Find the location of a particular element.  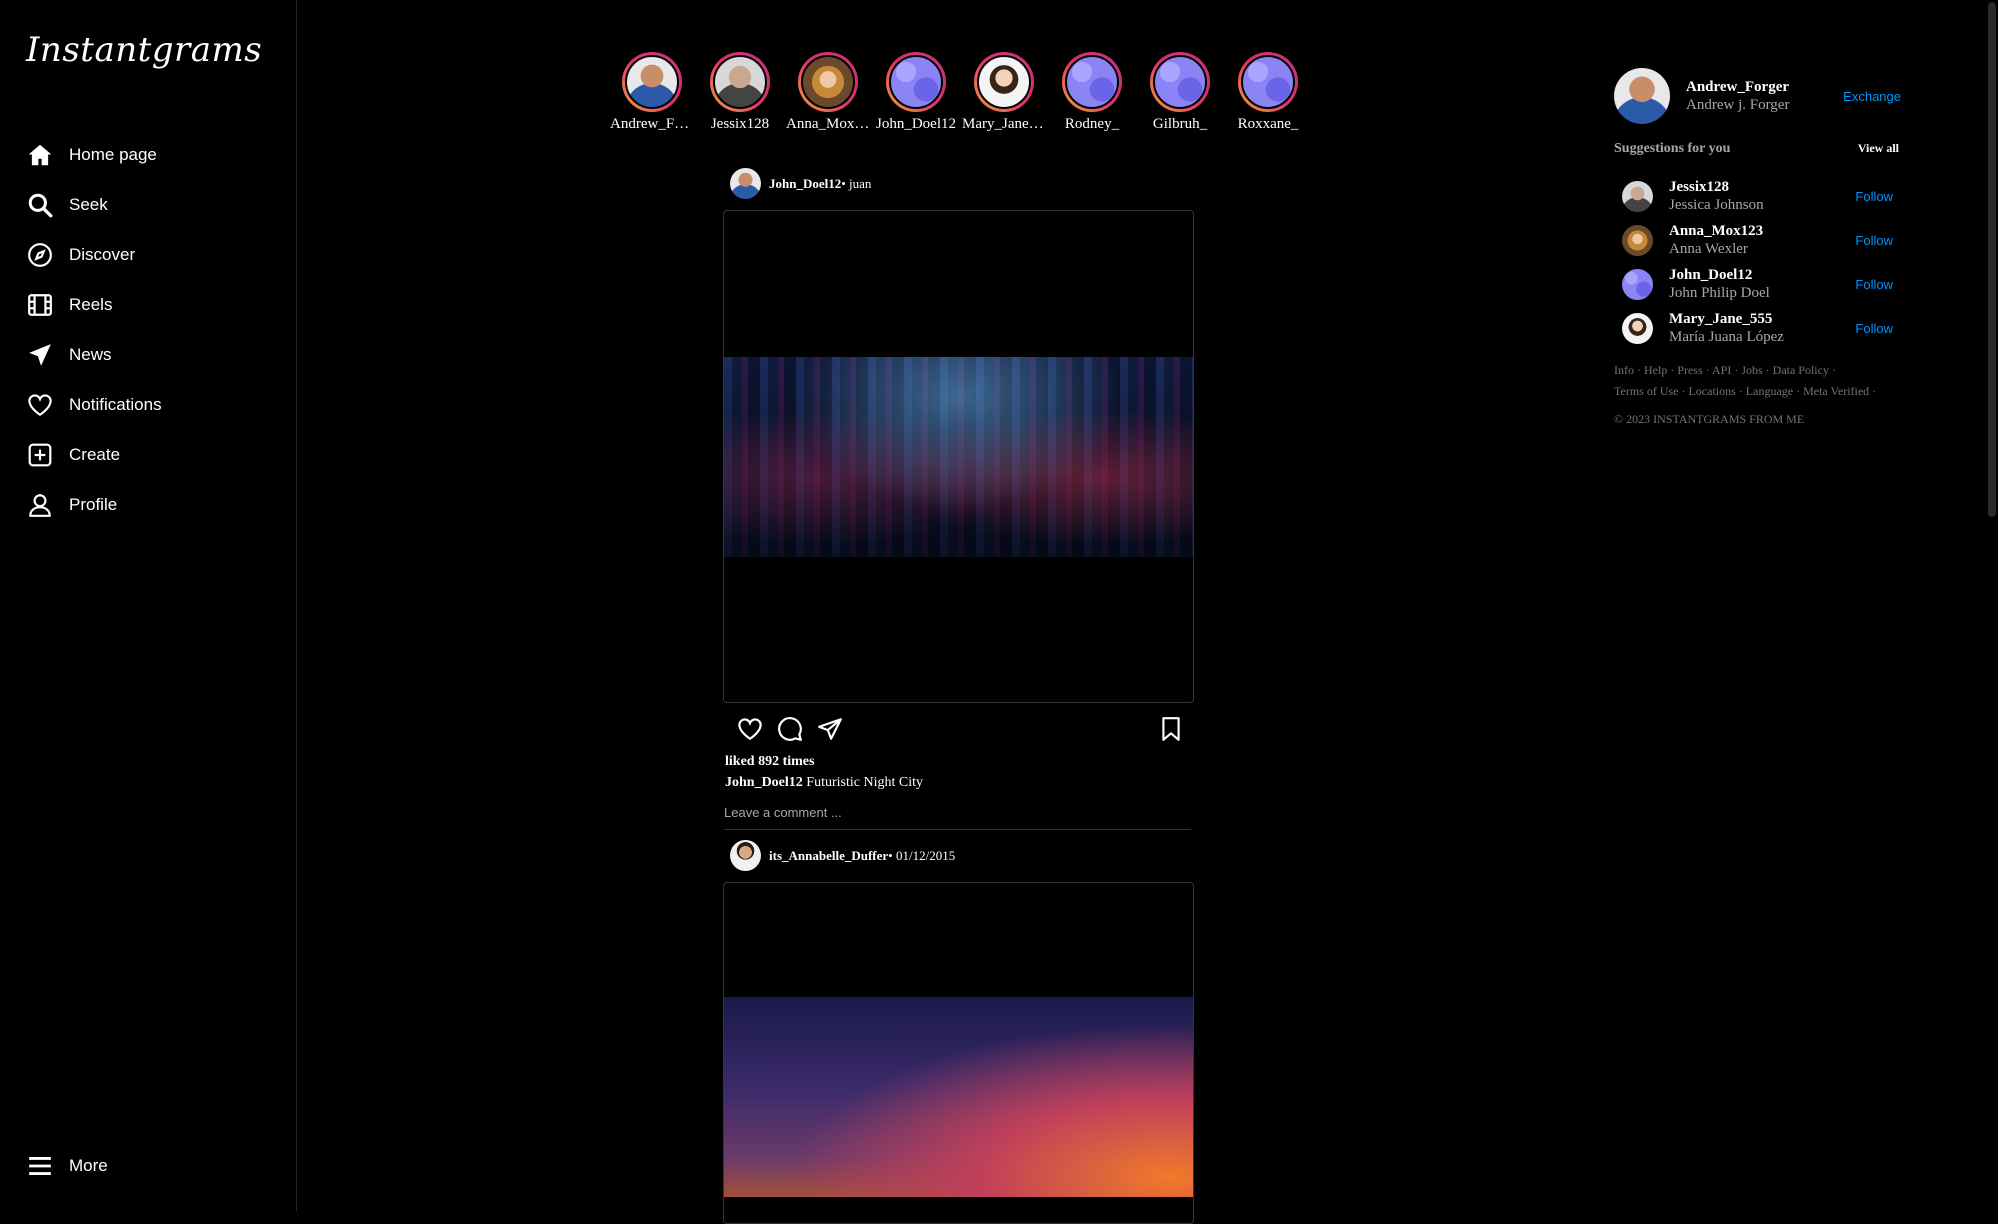

story-name: John_Doel12 is located at coordinates (916, 124).